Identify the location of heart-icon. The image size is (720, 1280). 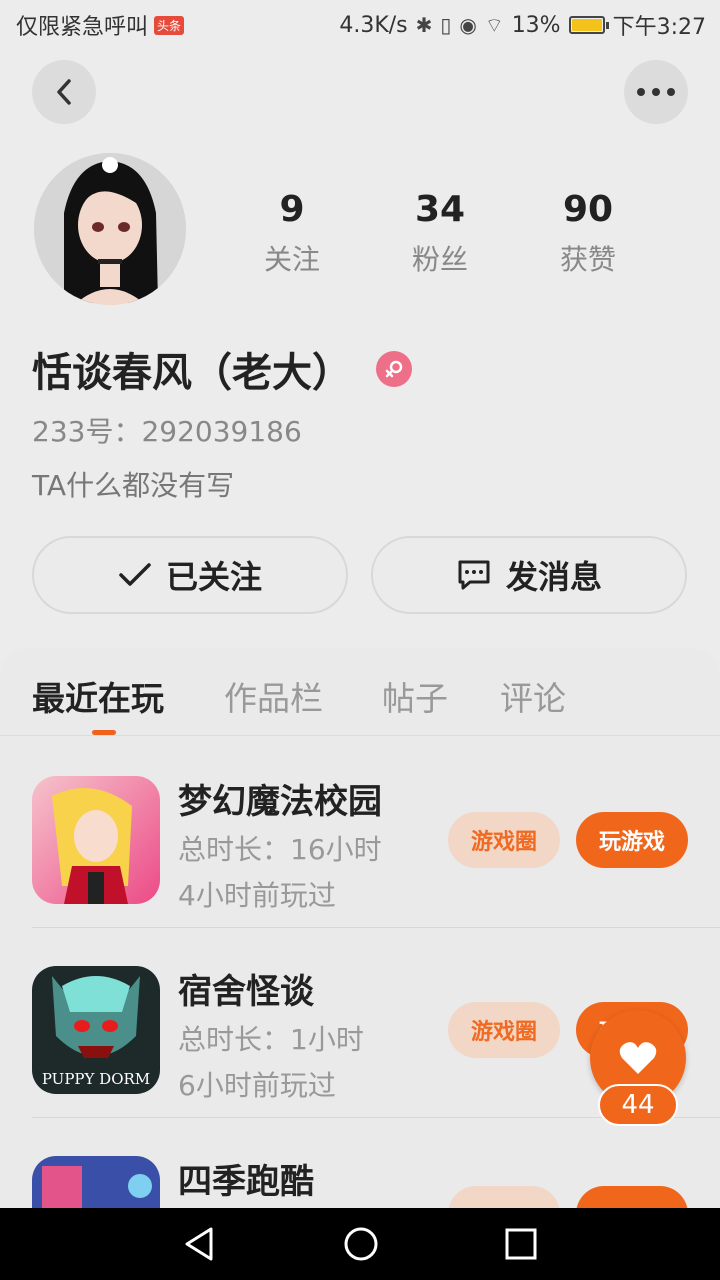
(638, 1058).